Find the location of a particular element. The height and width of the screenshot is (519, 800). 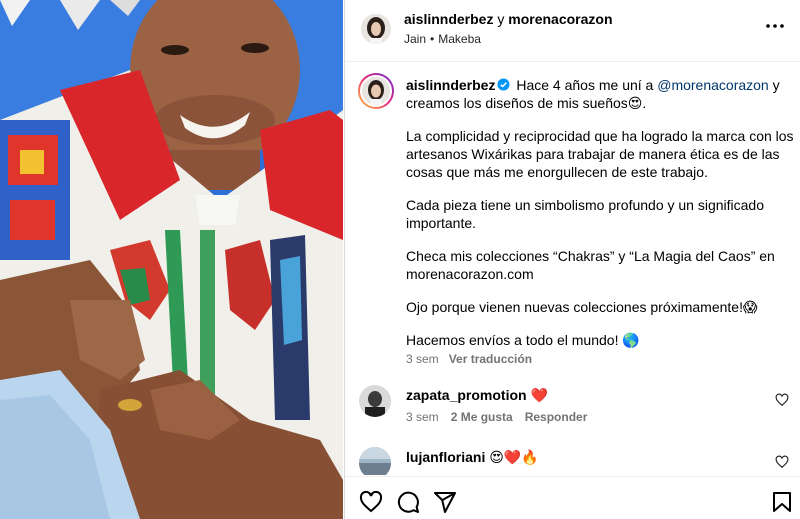

comment-text: zapata_promotion ❤️ is located at coordinates (477, 395).